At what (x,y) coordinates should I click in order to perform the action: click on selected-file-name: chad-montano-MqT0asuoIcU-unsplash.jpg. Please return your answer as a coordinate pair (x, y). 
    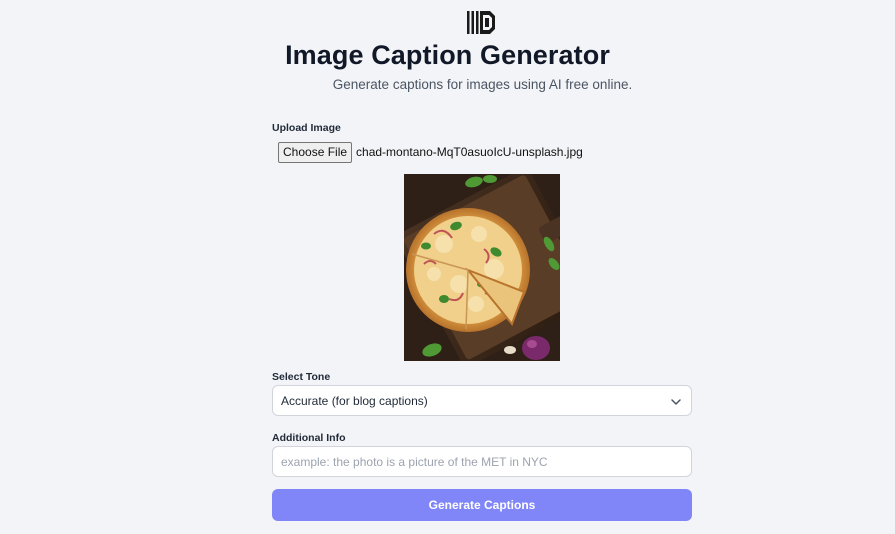
    Looking at the image, I should click on (469, 152).